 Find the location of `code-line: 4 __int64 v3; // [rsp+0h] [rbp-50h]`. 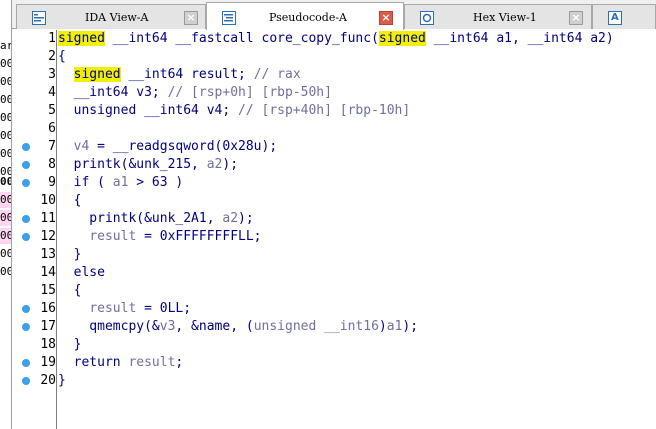

code-line: 4 __int64 v3; // [rsp+0h] [rbp-50h] is located at coordinates (334, 93).